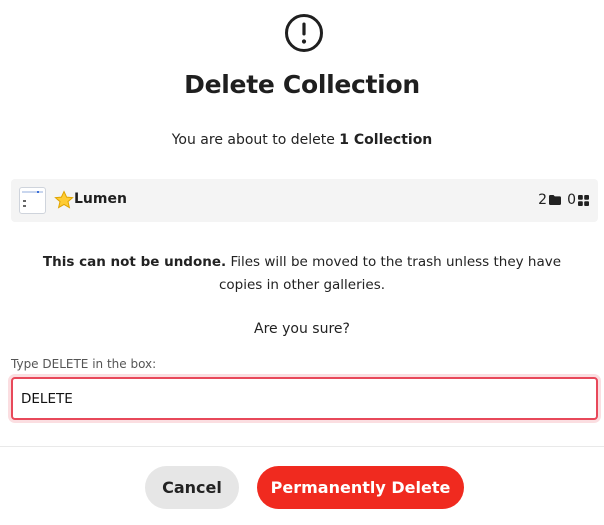 This screenshot has width=604, height=525. What do you see at coordinates (32, 200) in the screenshot?
I see `collection-thumbnail` at bounding box center [32, 200].